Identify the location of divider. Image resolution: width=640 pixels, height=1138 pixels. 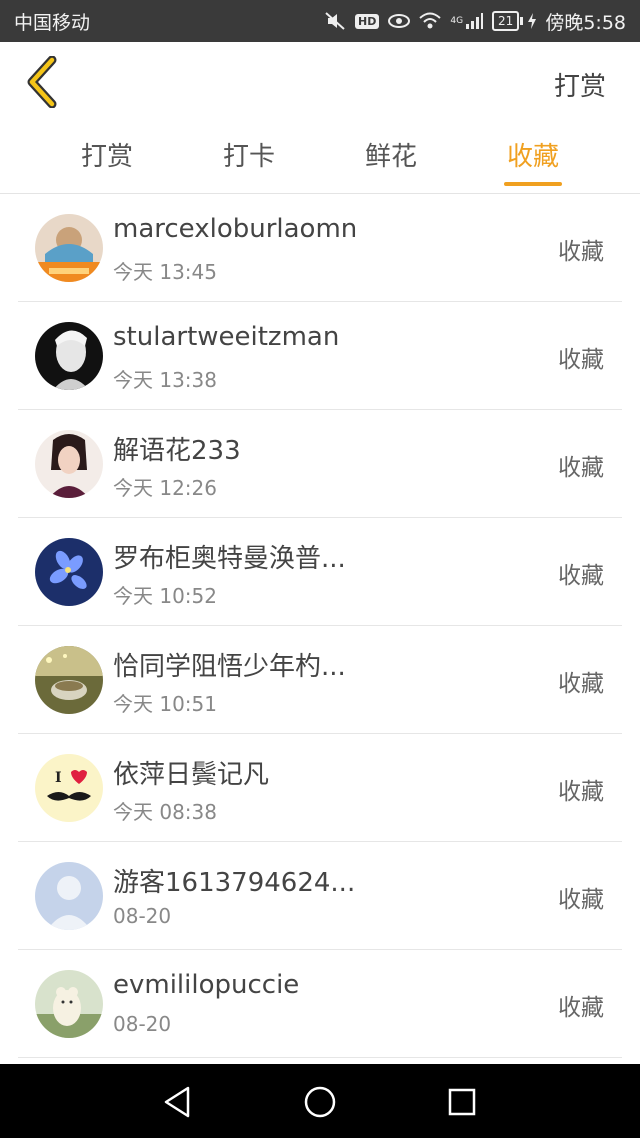
(320, 1057).